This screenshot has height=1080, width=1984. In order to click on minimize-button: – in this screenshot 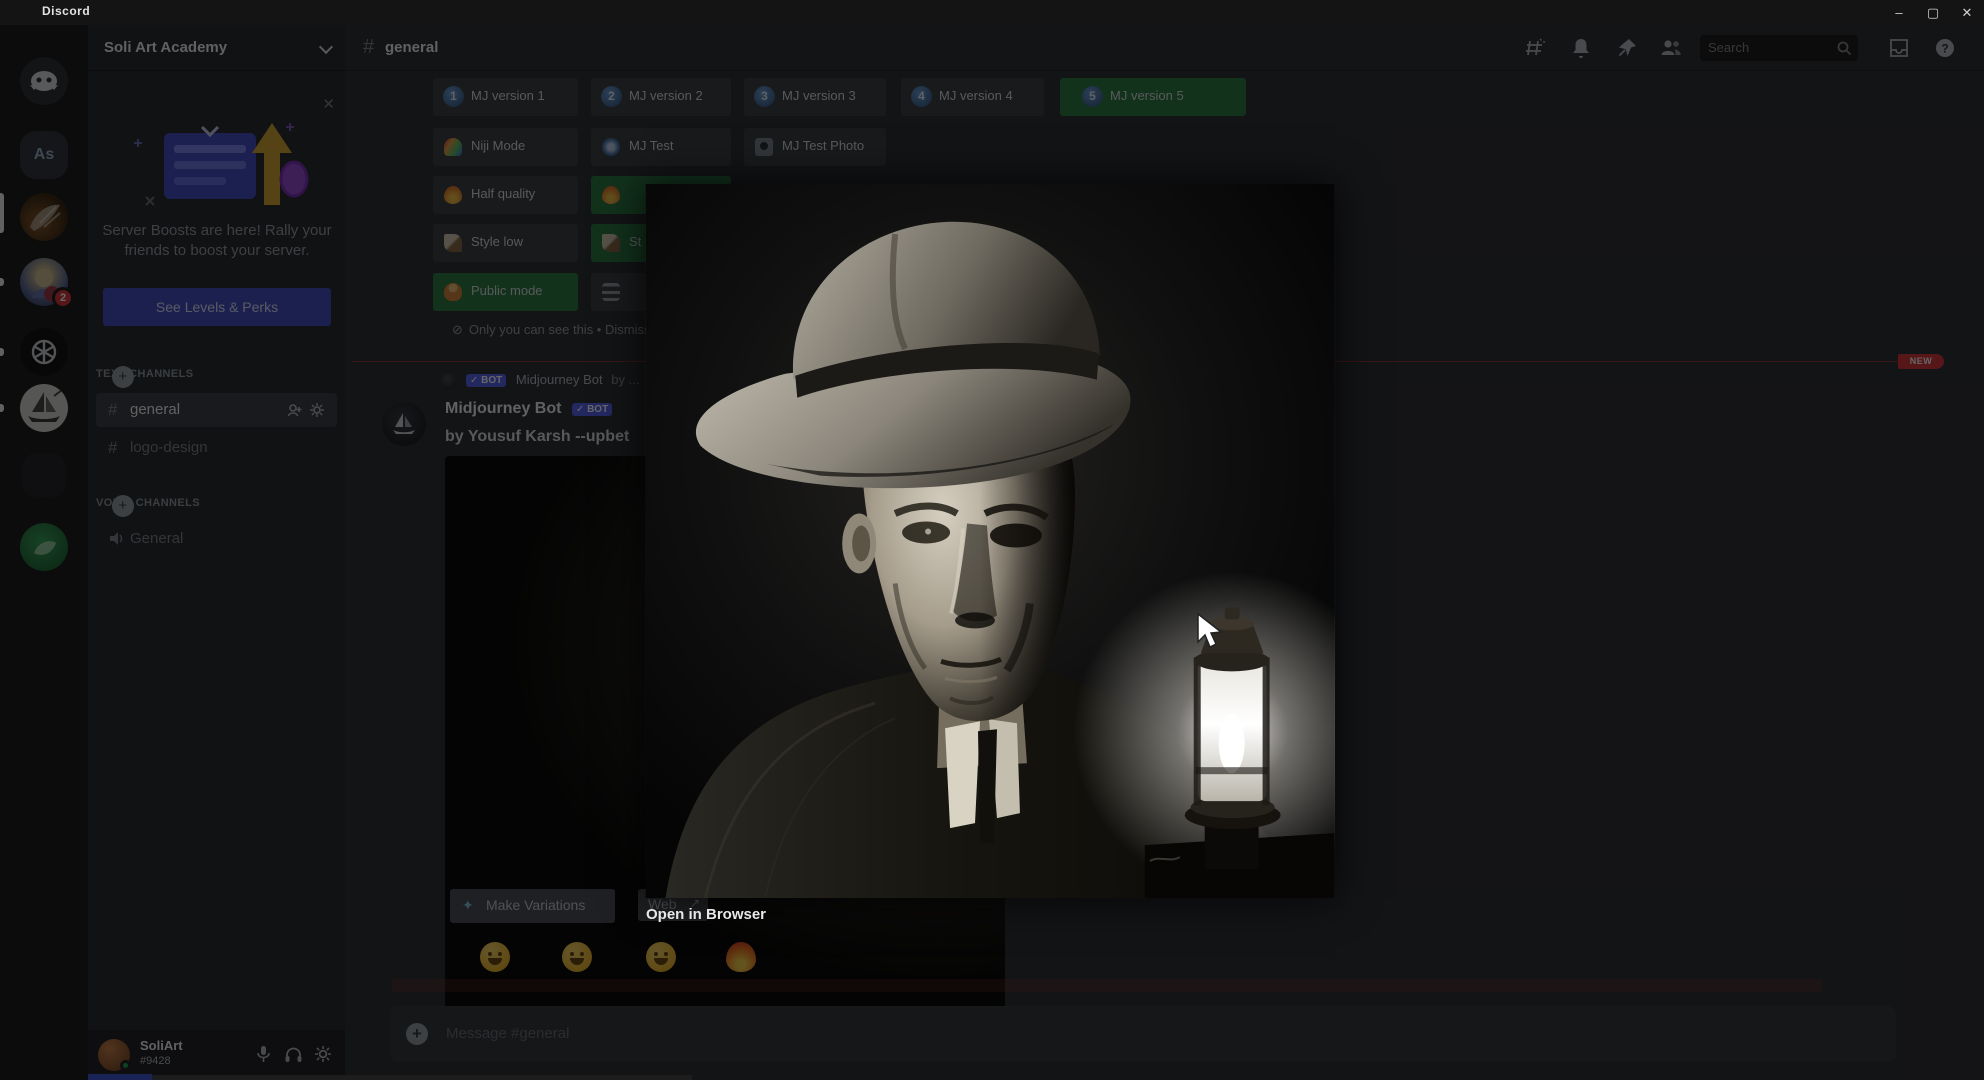, I will do `click(1899, 12)`.